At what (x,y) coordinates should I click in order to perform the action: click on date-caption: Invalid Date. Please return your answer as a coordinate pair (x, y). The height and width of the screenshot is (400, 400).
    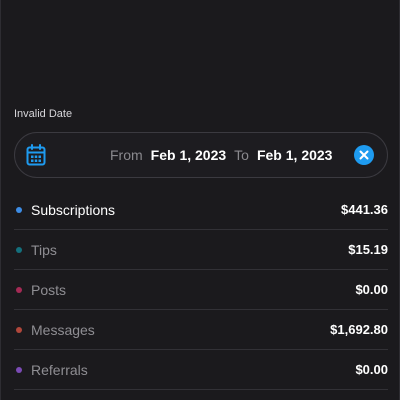
    Looking at the image, I should click on (43, 114).